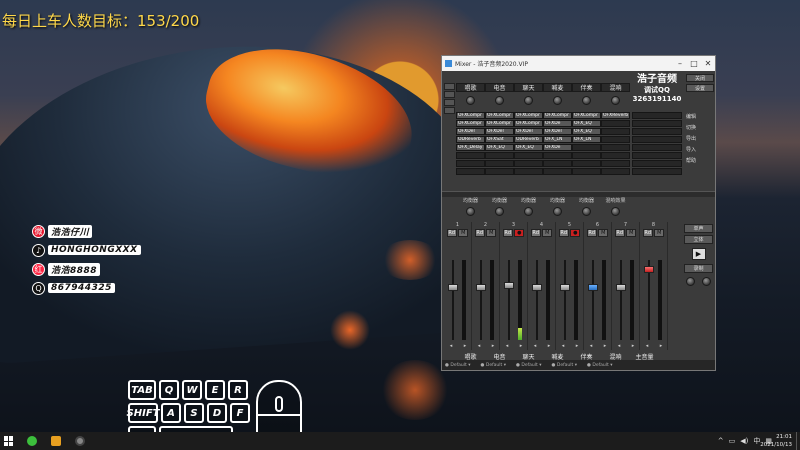 The height and width of the screenshot is (450, 800). I want to click on right-menu-item: 导出, so click(700, 138).